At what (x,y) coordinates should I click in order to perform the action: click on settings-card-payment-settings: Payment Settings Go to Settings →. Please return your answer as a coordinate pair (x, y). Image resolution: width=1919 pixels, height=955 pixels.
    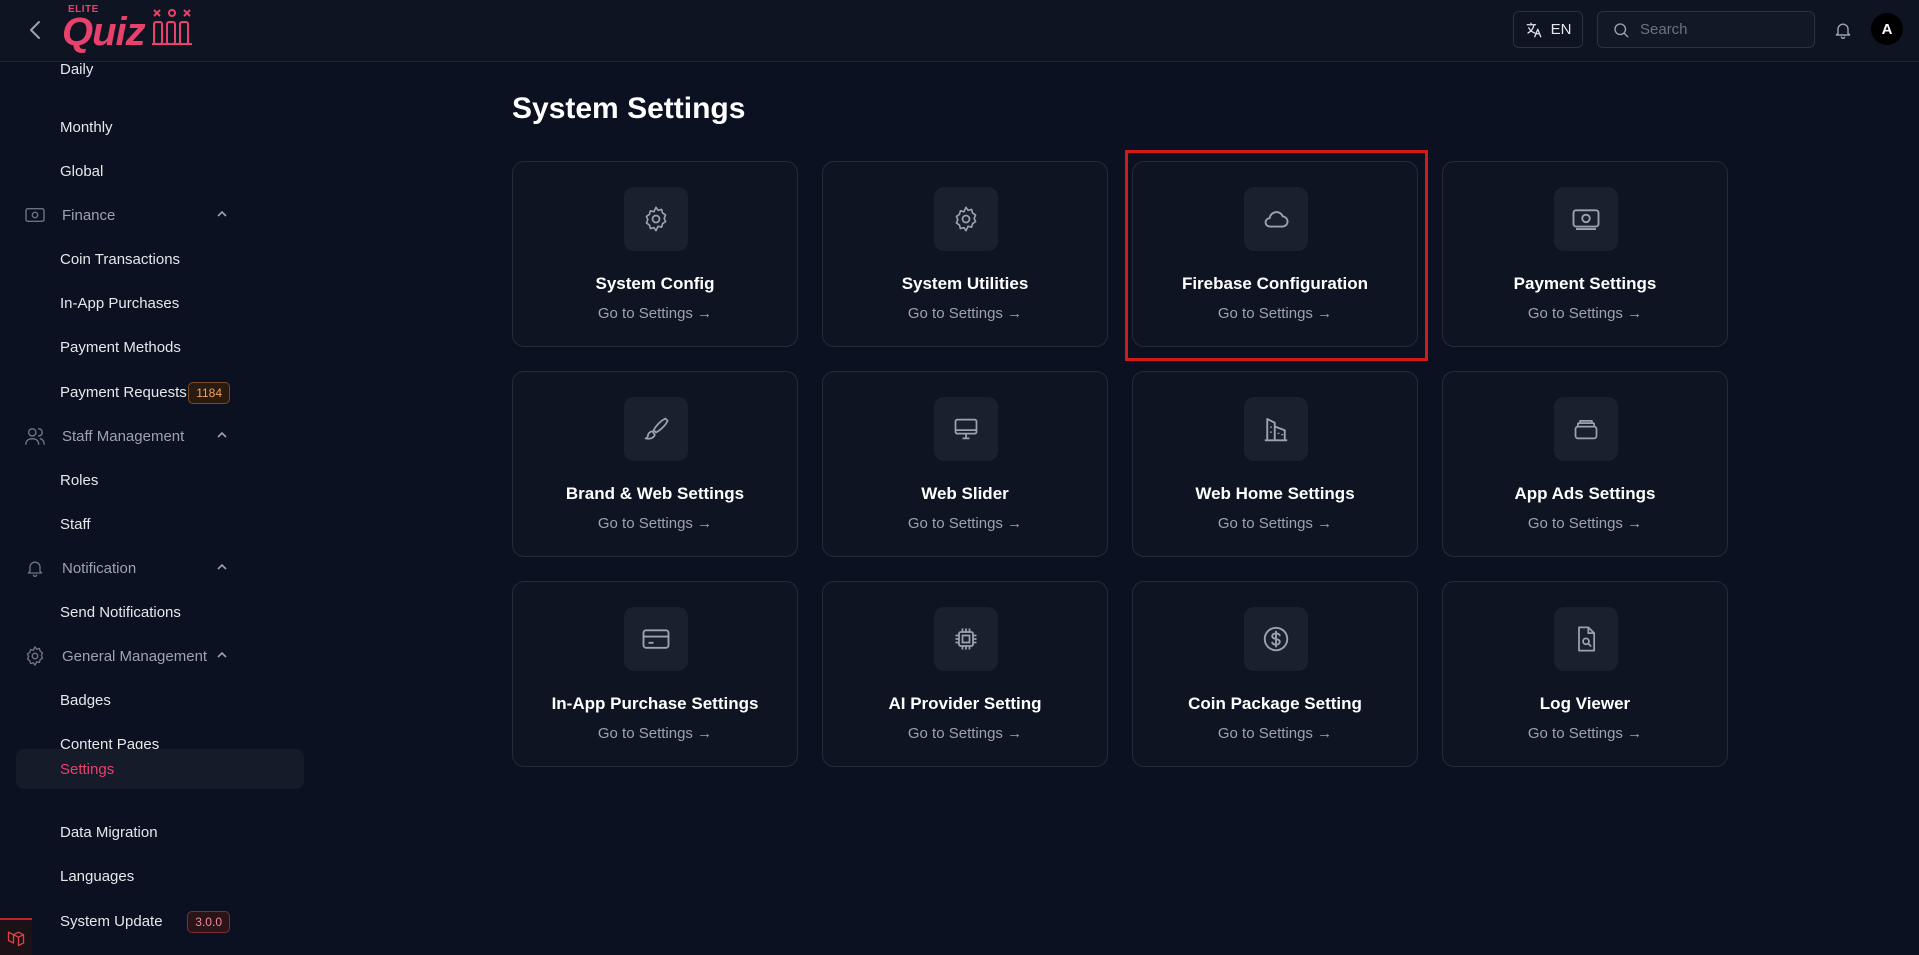
    Looking at the image, I should click on (1585, 254).